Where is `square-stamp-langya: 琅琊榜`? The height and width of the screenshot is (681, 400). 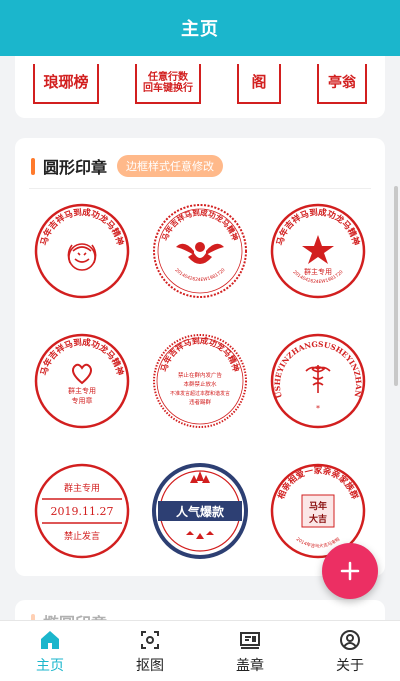
square-stamp-langya: 琅琊榜 is located at coordinates (66, 84).